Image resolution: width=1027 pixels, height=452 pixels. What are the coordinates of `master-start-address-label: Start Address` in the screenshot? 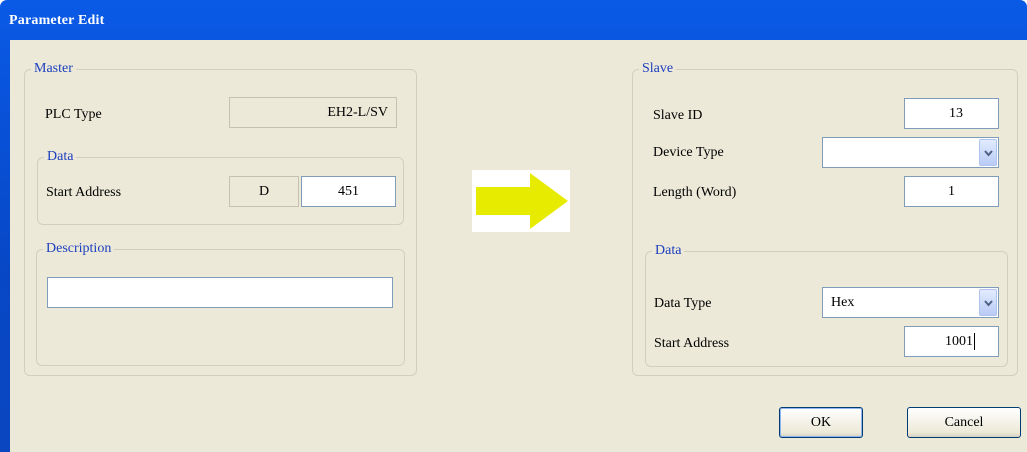 It's located at (84, 192).